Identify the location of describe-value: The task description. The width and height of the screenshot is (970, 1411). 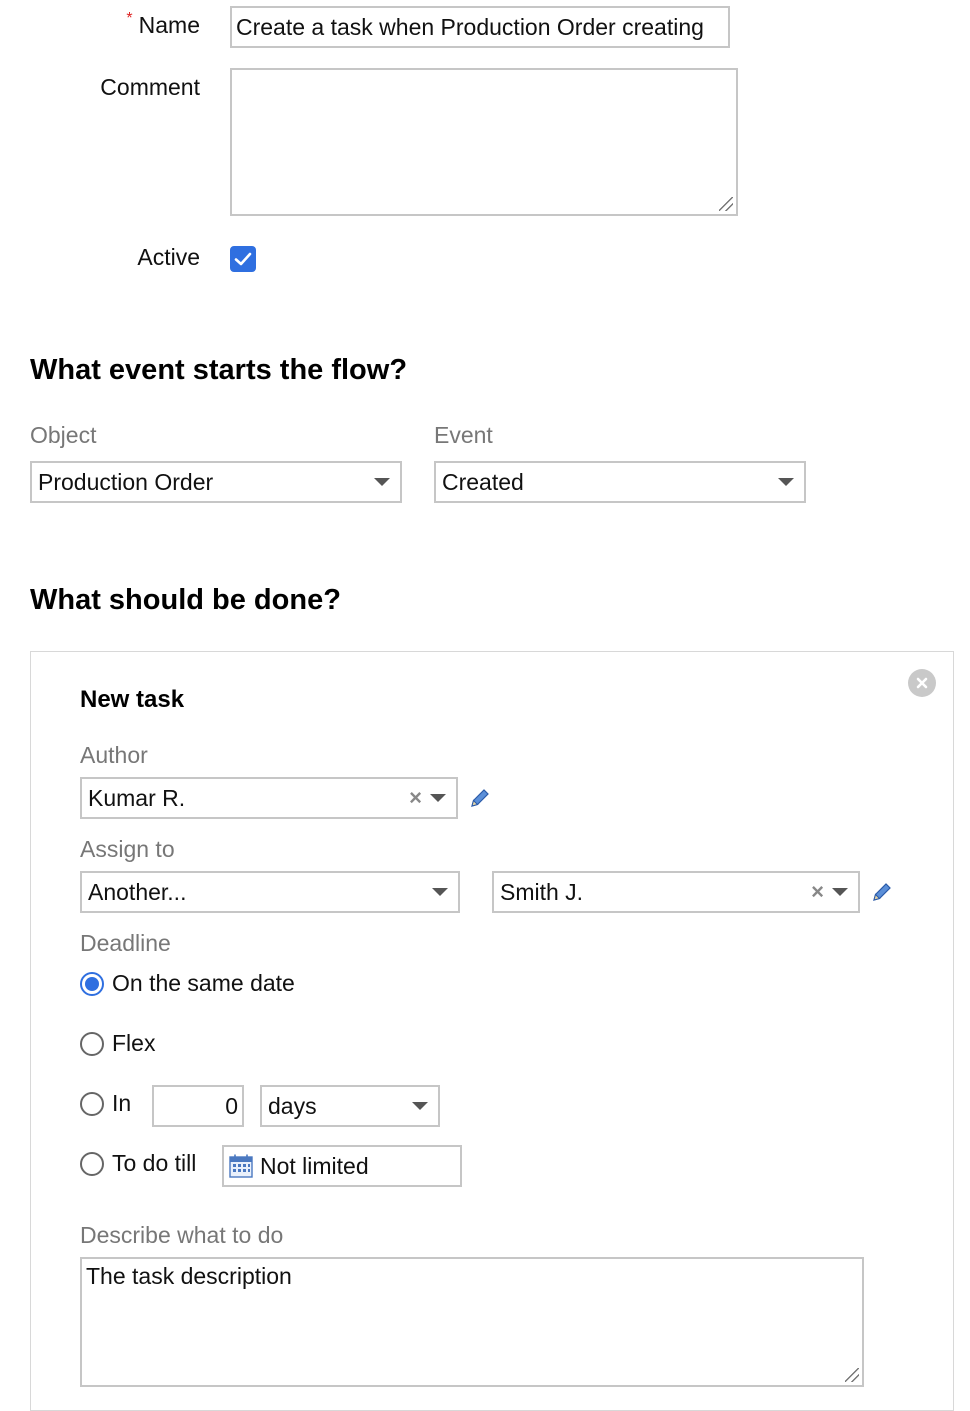
(189, 1276).